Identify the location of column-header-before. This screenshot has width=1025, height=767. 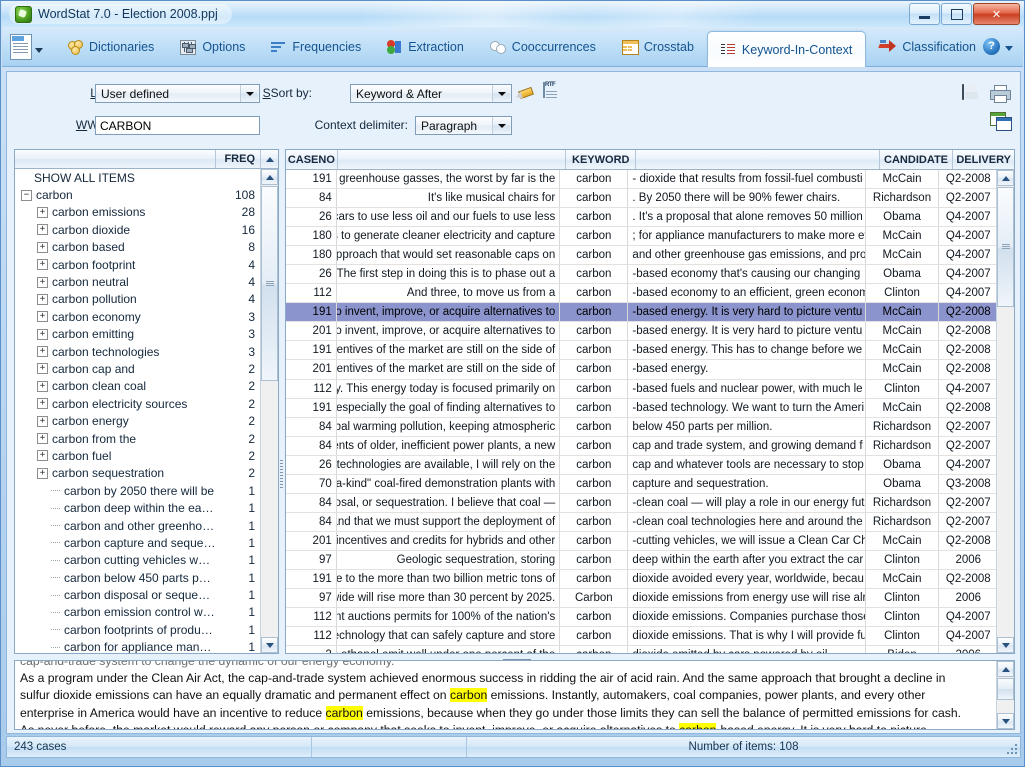
(452, 159).